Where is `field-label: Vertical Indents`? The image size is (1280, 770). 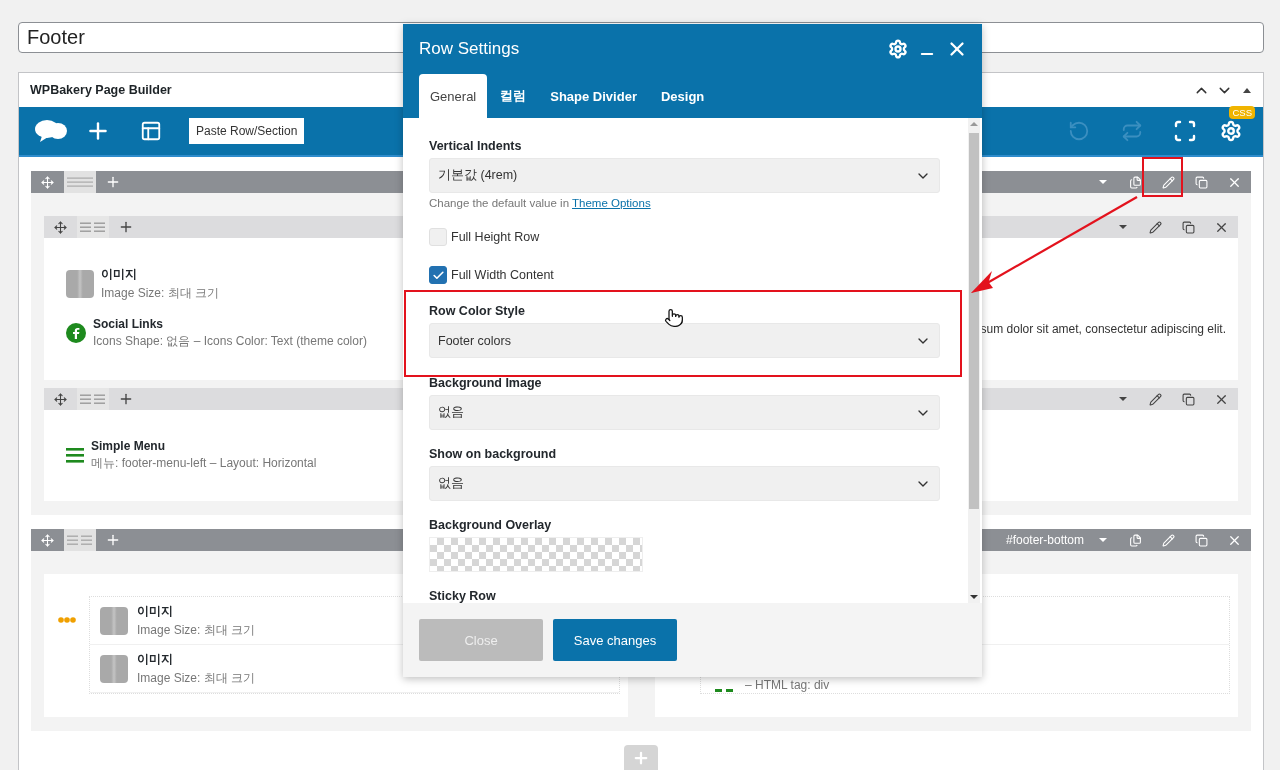 field-label: Vertical Indents is located at coordinates (476, 146).